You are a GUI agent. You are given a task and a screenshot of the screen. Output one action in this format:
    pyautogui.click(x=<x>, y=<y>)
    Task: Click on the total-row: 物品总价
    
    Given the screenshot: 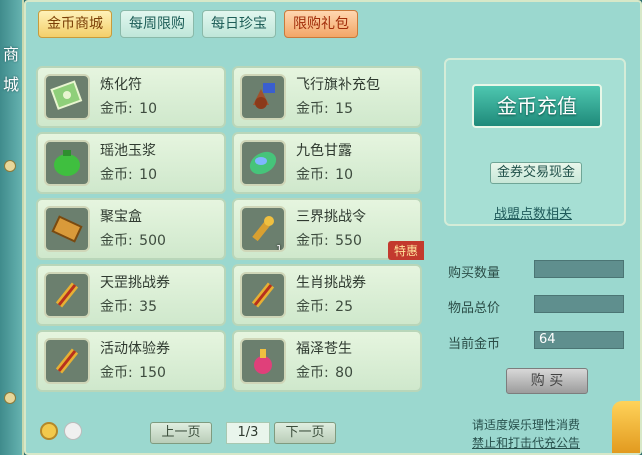 What is the action you would take?
    pyautogui.click(x=536, y=305)
    